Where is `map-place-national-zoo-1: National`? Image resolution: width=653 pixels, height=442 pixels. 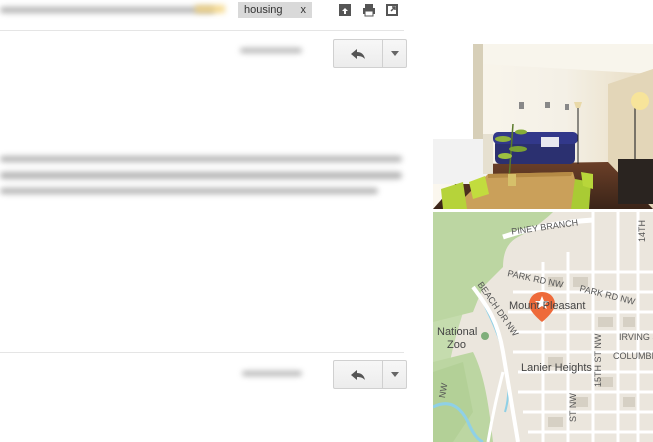 map-place-national-zoo-1: National is located at coordinates (457, 332).